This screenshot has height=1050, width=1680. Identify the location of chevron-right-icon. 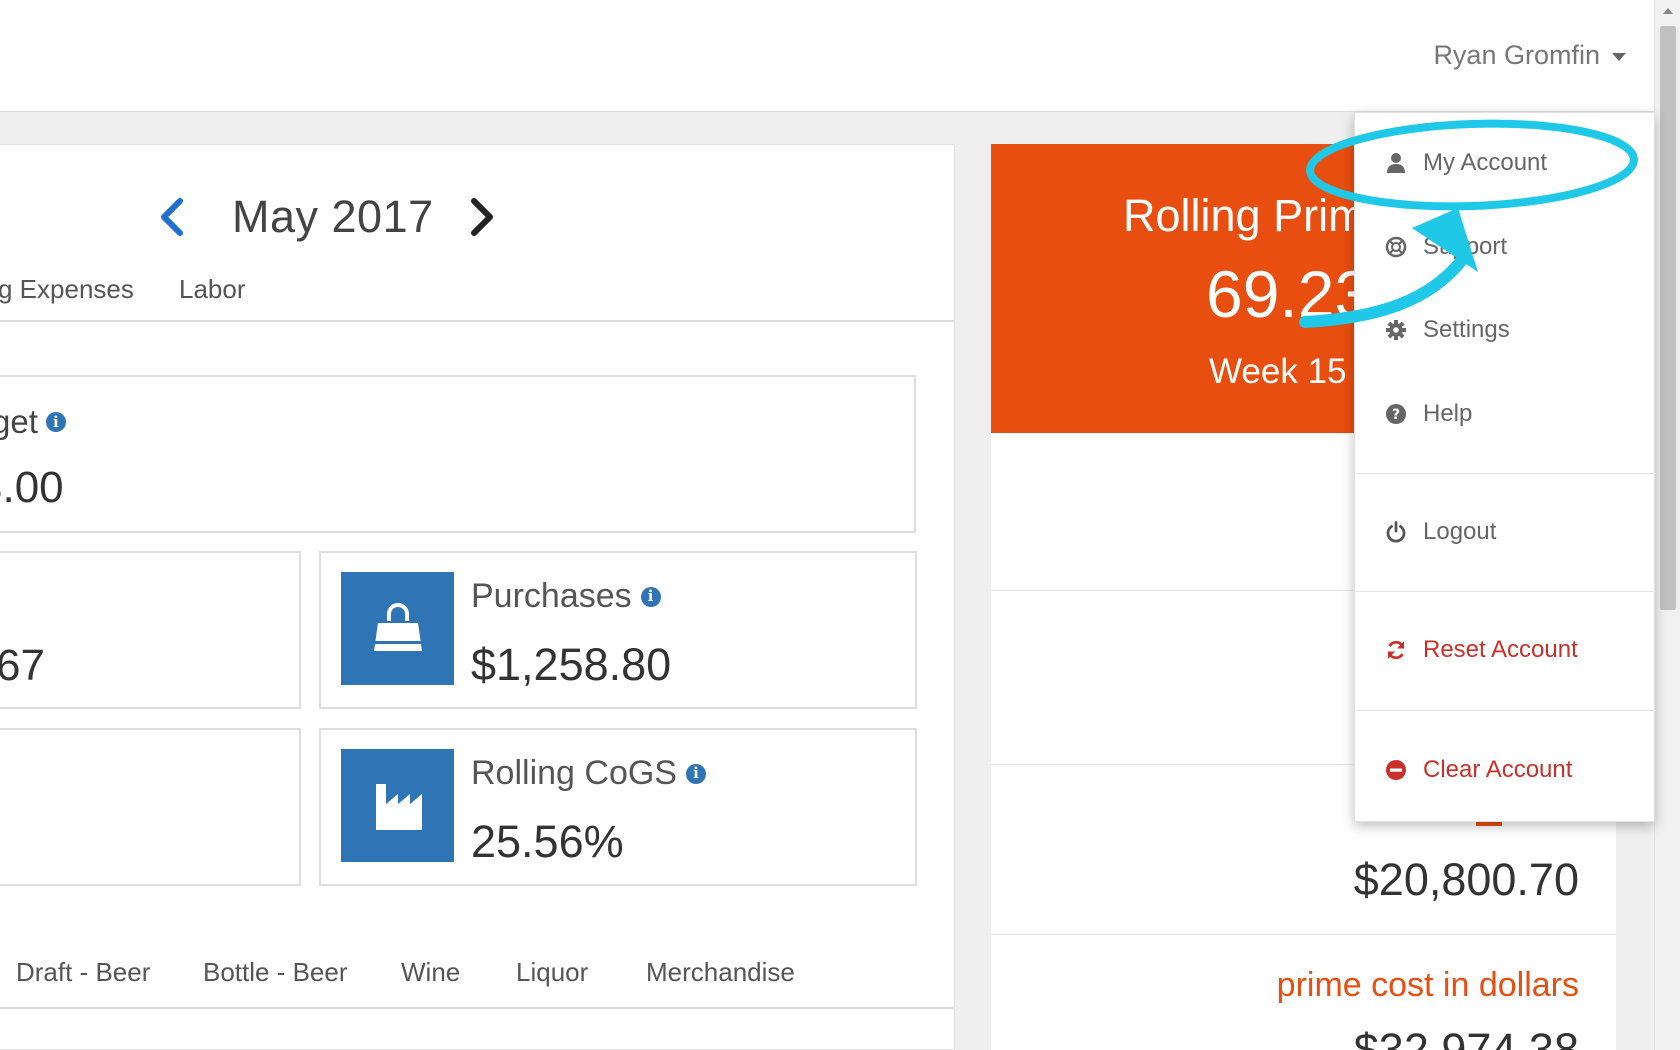
(482, 217).